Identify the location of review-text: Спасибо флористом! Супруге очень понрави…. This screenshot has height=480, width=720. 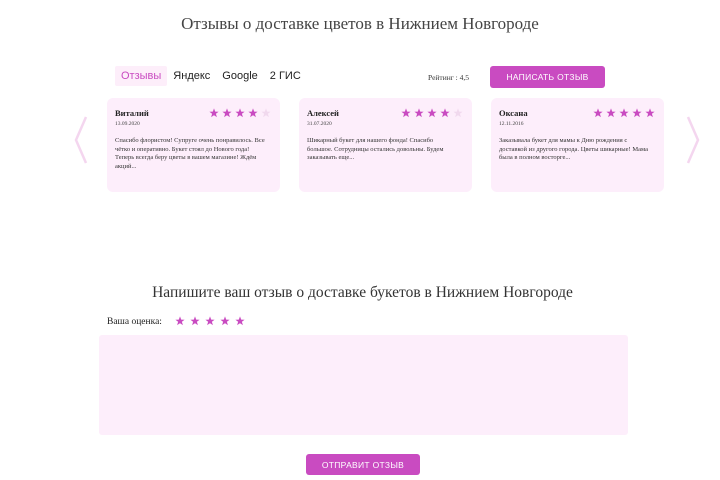
(190, 153).